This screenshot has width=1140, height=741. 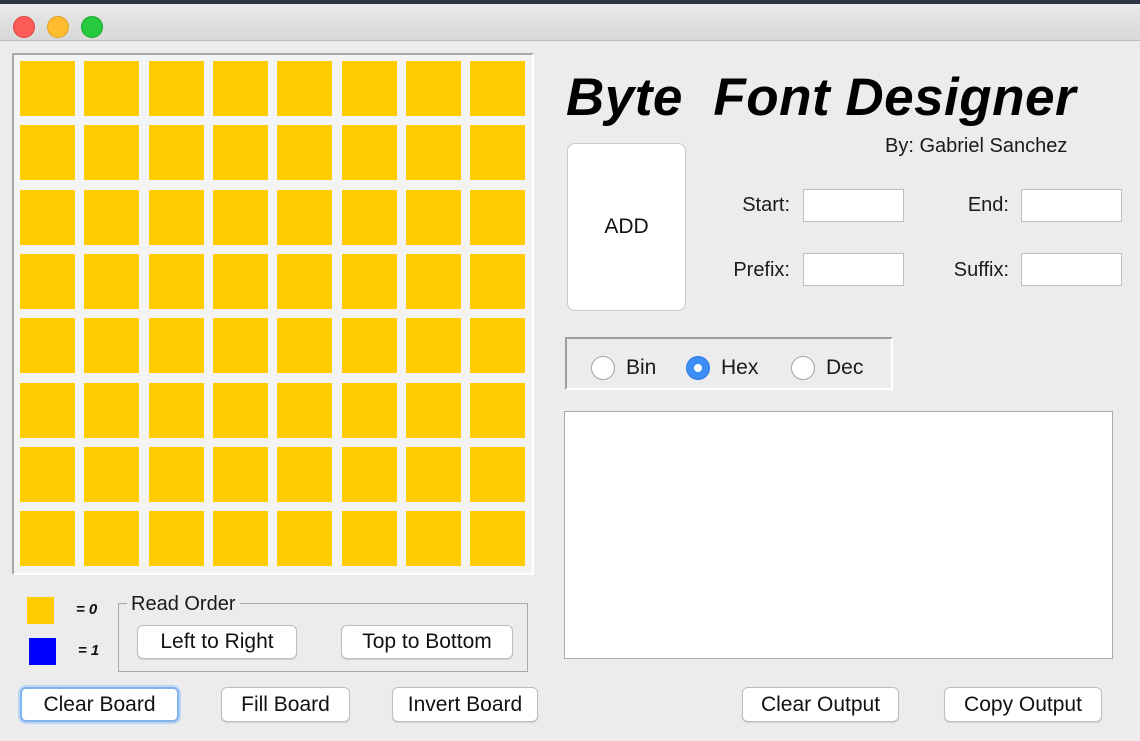 I want to click on suffix-label: Suffix:, so click(x=981, y=270).